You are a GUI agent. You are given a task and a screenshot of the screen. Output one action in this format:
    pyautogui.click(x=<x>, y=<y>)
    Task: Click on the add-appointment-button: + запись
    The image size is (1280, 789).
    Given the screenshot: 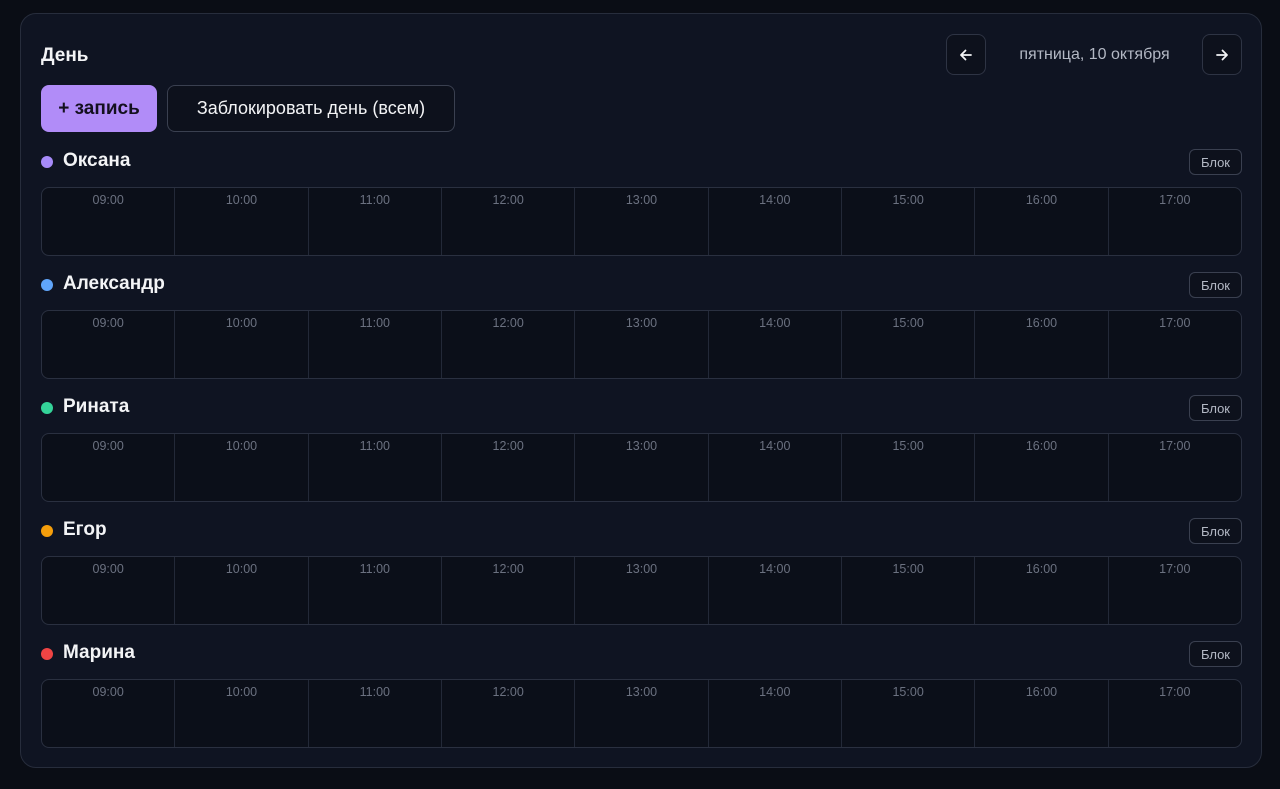 What is the action you would take?
    pyautogui.click(x=99, y=108)
    